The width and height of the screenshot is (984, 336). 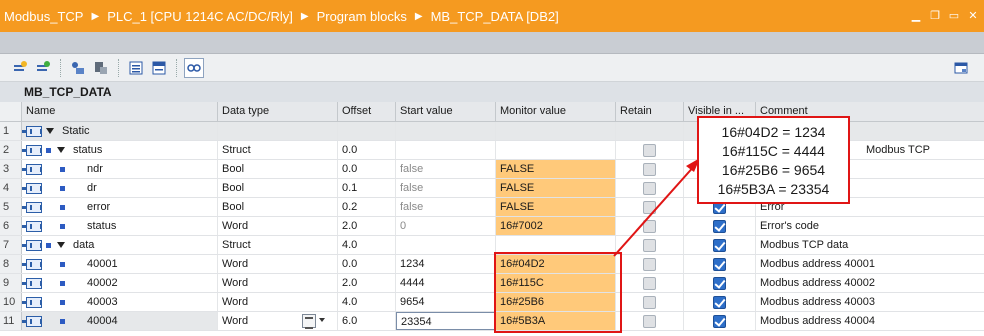 What do you see at coordinates (120, 131) in the screenshot?
I see `name-cell: Static` at bounding box center [120, 131].